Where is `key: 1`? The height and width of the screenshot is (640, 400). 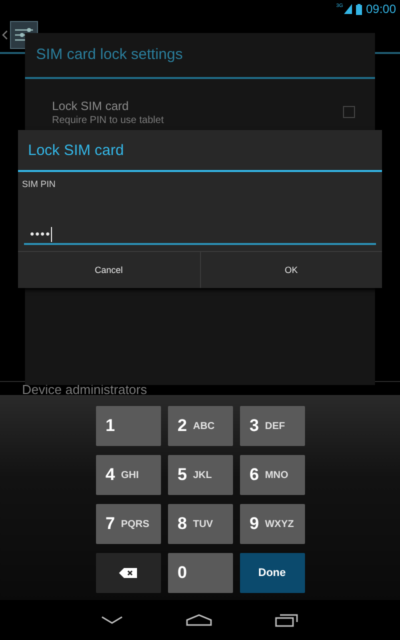
key: 1 is located at coordinates (128, 426).